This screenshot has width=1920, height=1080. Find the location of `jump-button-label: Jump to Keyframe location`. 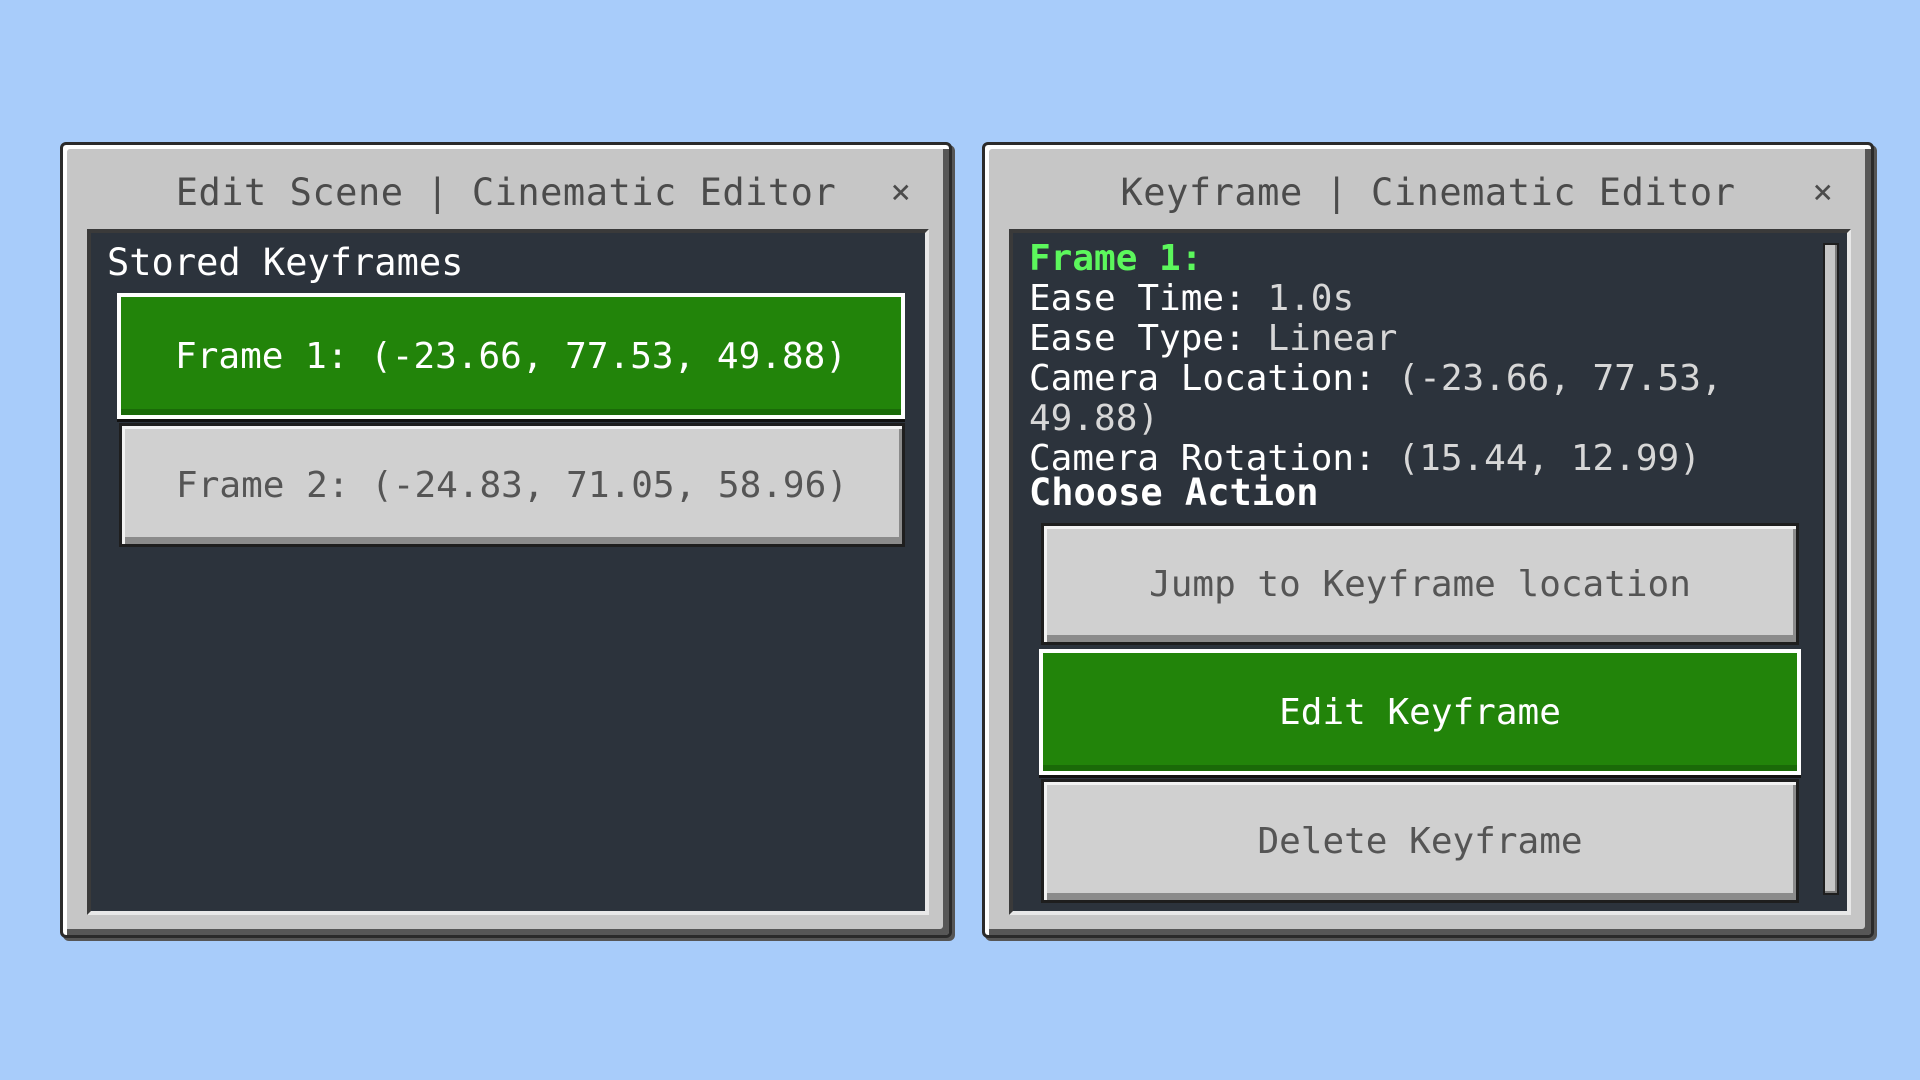

jump-button-label: Jump to Keyframe location is located at coordinates (1420, 584).